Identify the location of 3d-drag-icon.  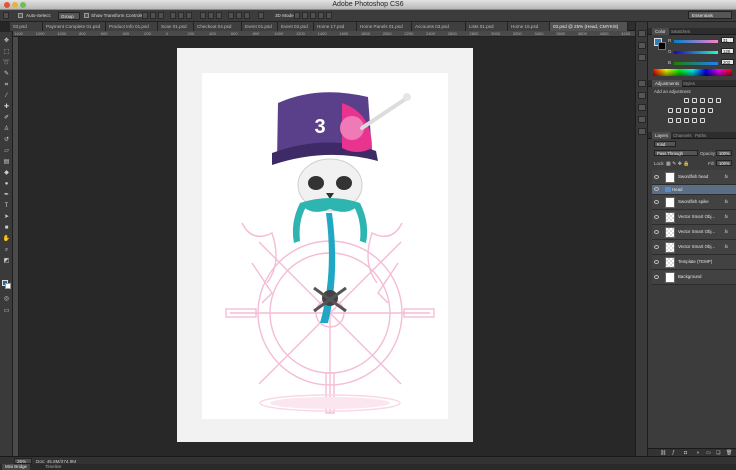
(313, 15).